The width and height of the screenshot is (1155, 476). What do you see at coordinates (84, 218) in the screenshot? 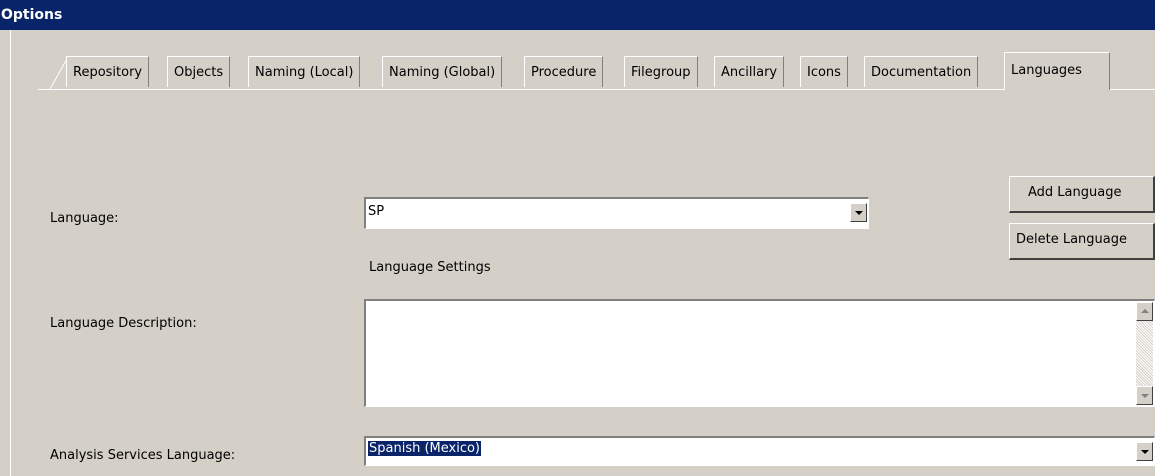
I see `language-label: Language:` at bounding box center [84, 218].